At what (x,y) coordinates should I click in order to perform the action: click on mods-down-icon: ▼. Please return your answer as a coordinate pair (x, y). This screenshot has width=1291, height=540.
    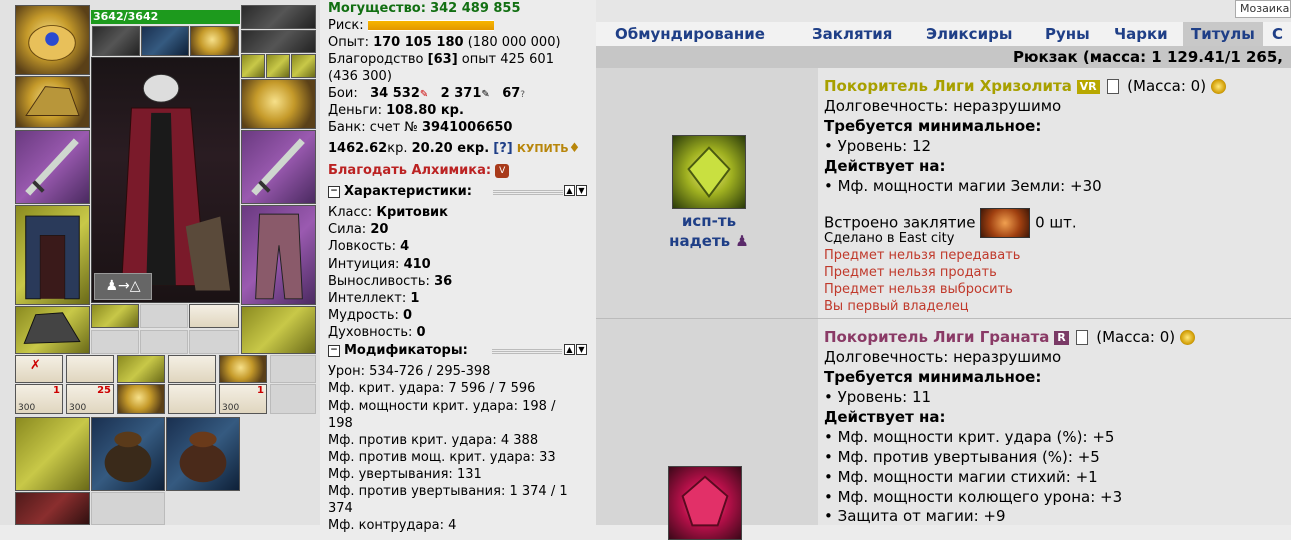
    Looking at the image, I should click on (581, 349).